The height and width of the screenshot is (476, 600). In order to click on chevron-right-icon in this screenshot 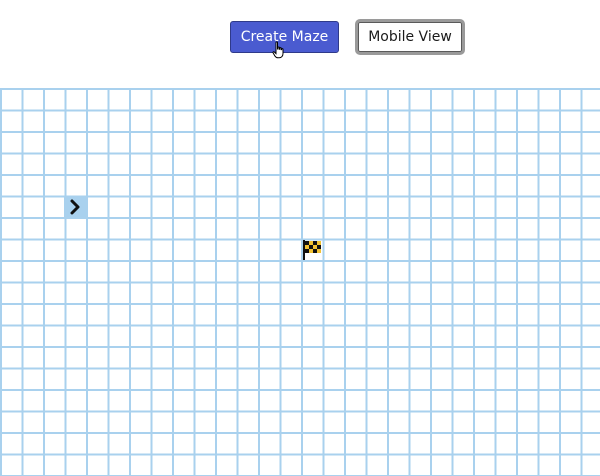, I will do `click(75, 207)`.